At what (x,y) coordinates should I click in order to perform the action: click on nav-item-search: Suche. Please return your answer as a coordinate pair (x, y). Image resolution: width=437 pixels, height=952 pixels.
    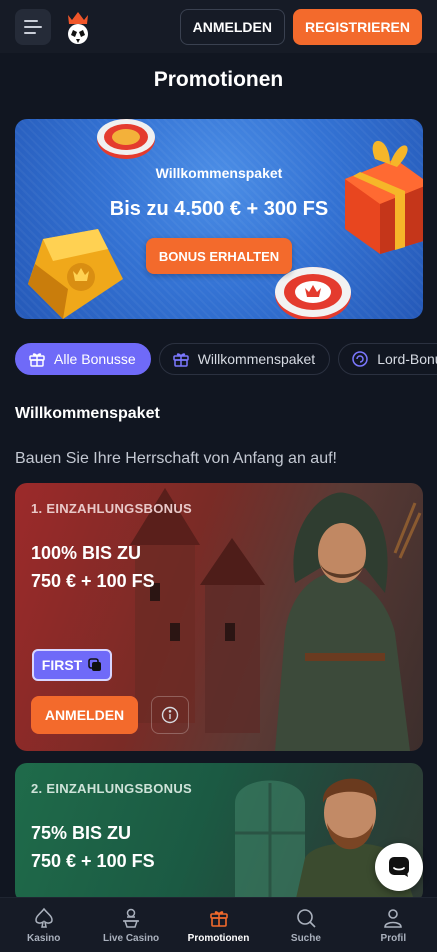
    Looking at the image, I should click on (305, 925).